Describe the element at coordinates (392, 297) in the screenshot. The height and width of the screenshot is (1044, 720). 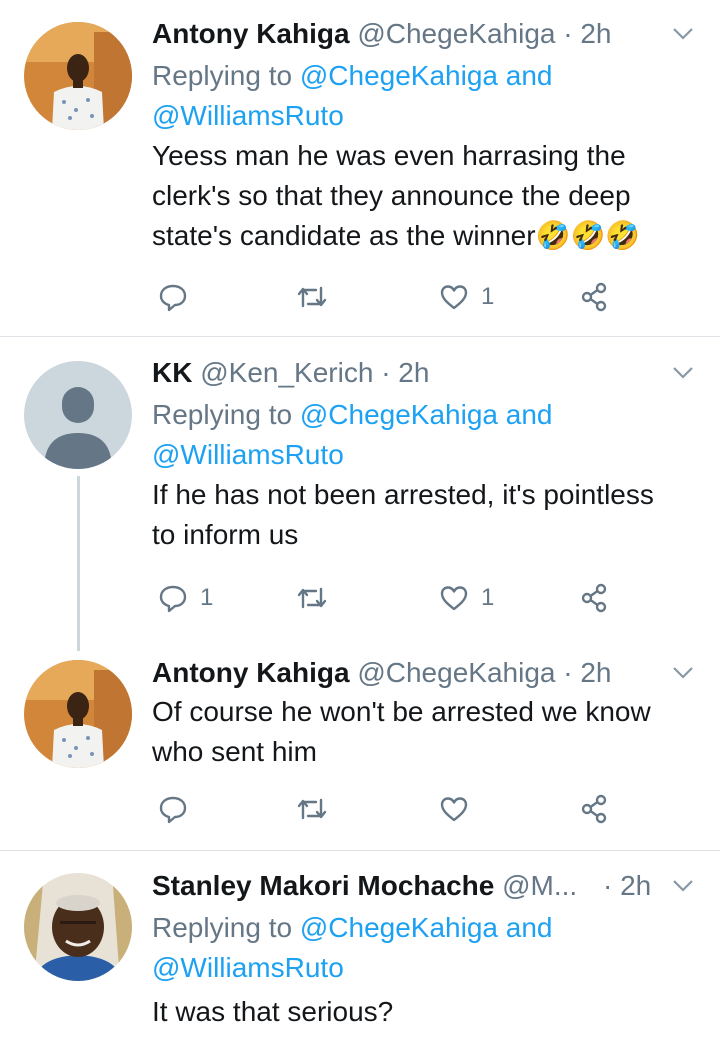
I see `tweet-actions: 1` at that location.